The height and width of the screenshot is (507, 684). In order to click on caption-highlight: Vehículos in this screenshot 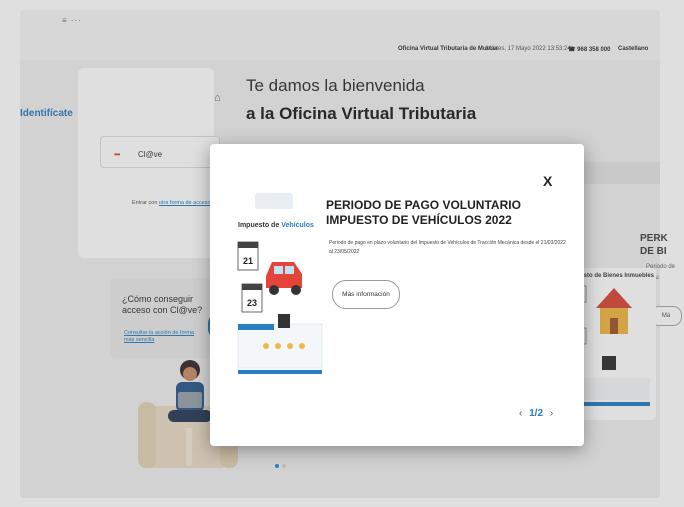, I will do `click(297, 225)`.